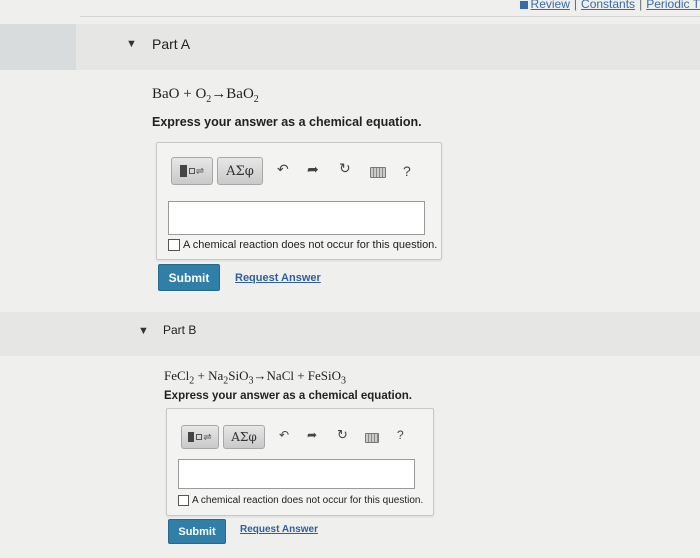 The image size is (700, 558). I want to click on part-a-header, so click(350, 47).